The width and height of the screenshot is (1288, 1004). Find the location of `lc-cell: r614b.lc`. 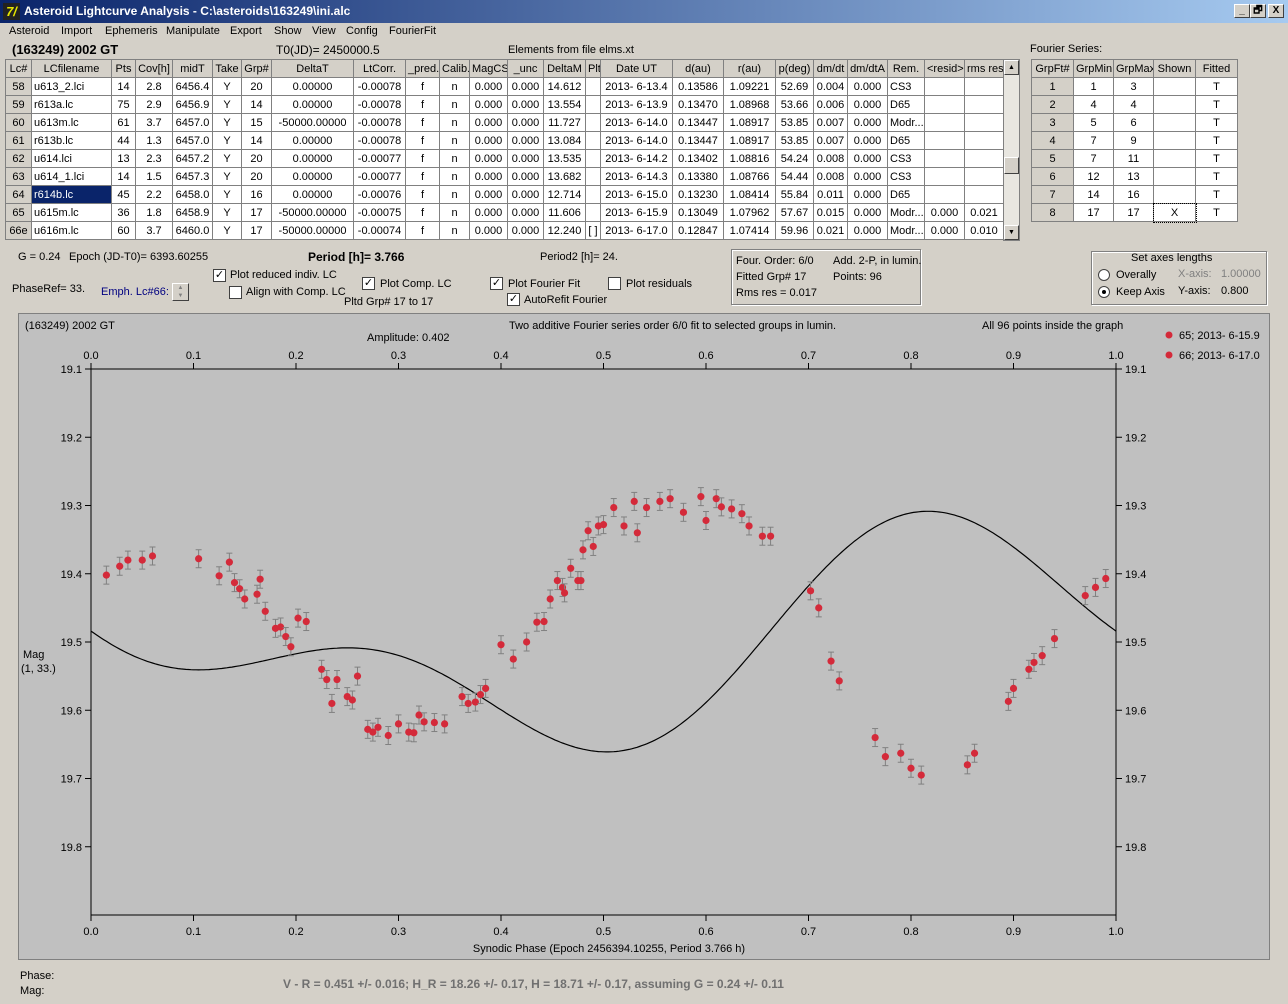

lc-cell: r614b.lc is located at coordinates (71, 194).